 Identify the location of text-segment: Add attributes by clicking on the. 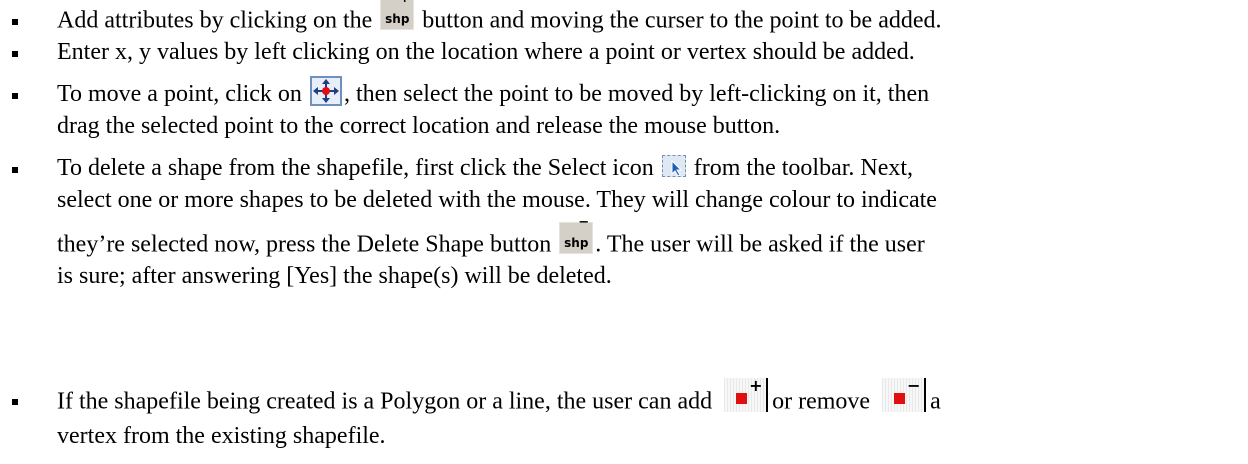
(218, 20).